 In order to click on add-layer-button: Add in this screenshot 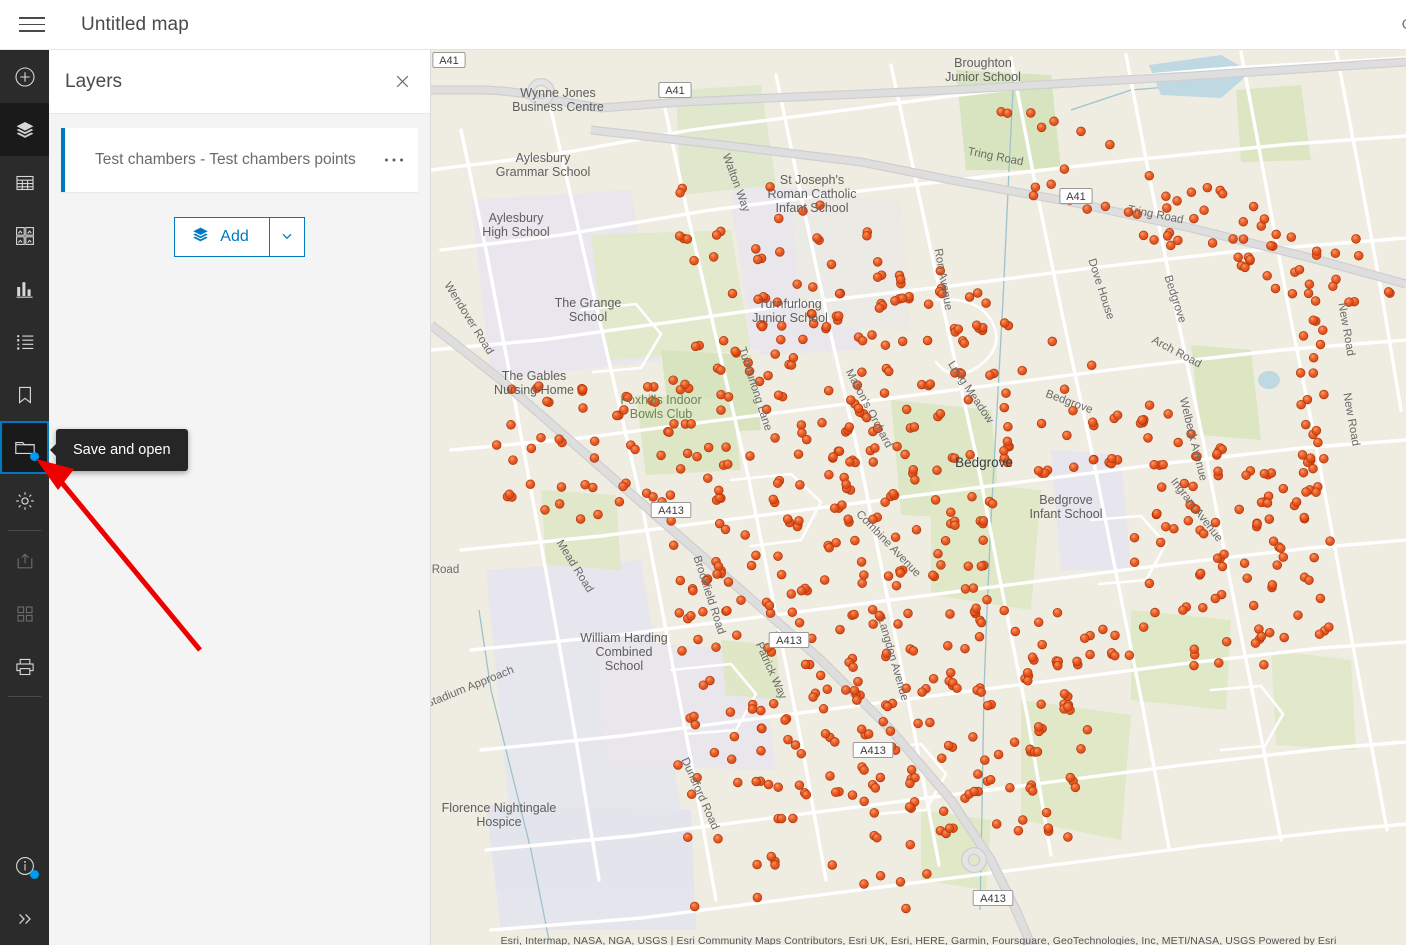, I will do `click(222, 237)`.